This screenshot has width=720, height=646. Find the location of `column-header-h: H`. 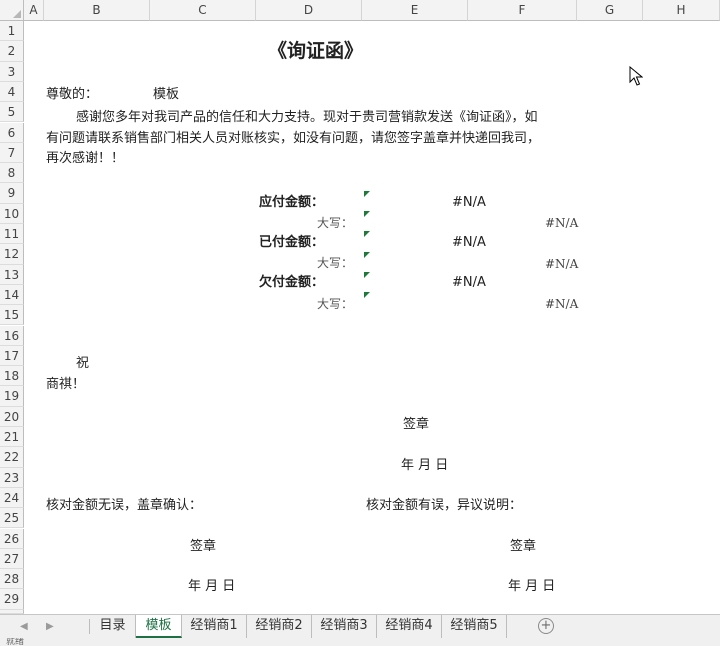

column-header-h: H is located at coordinates (681, 10).